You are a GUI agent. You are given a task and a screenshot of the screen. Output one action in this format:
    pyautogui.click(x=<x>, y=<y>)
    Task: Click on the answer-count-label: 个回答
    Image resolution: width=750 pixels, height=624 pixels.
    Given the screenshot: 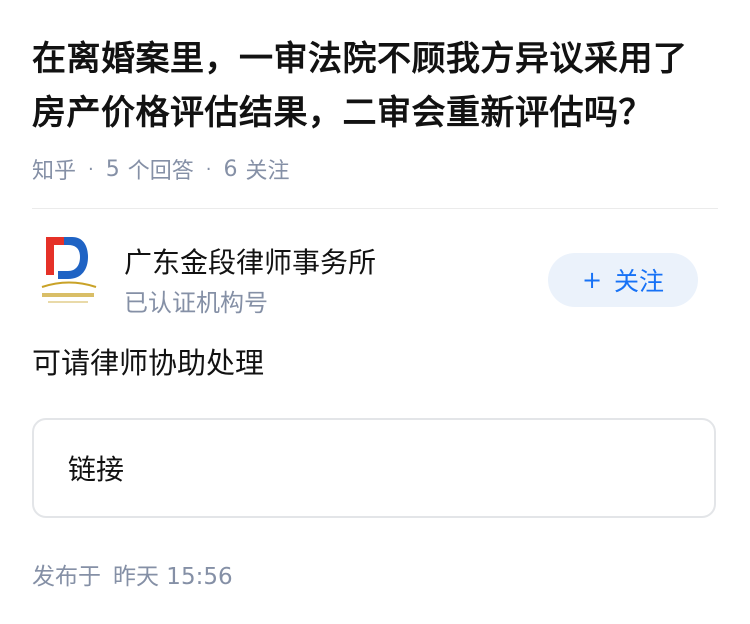 What is the action you would take?
    pyautogui.click(x=161, y=169)
    